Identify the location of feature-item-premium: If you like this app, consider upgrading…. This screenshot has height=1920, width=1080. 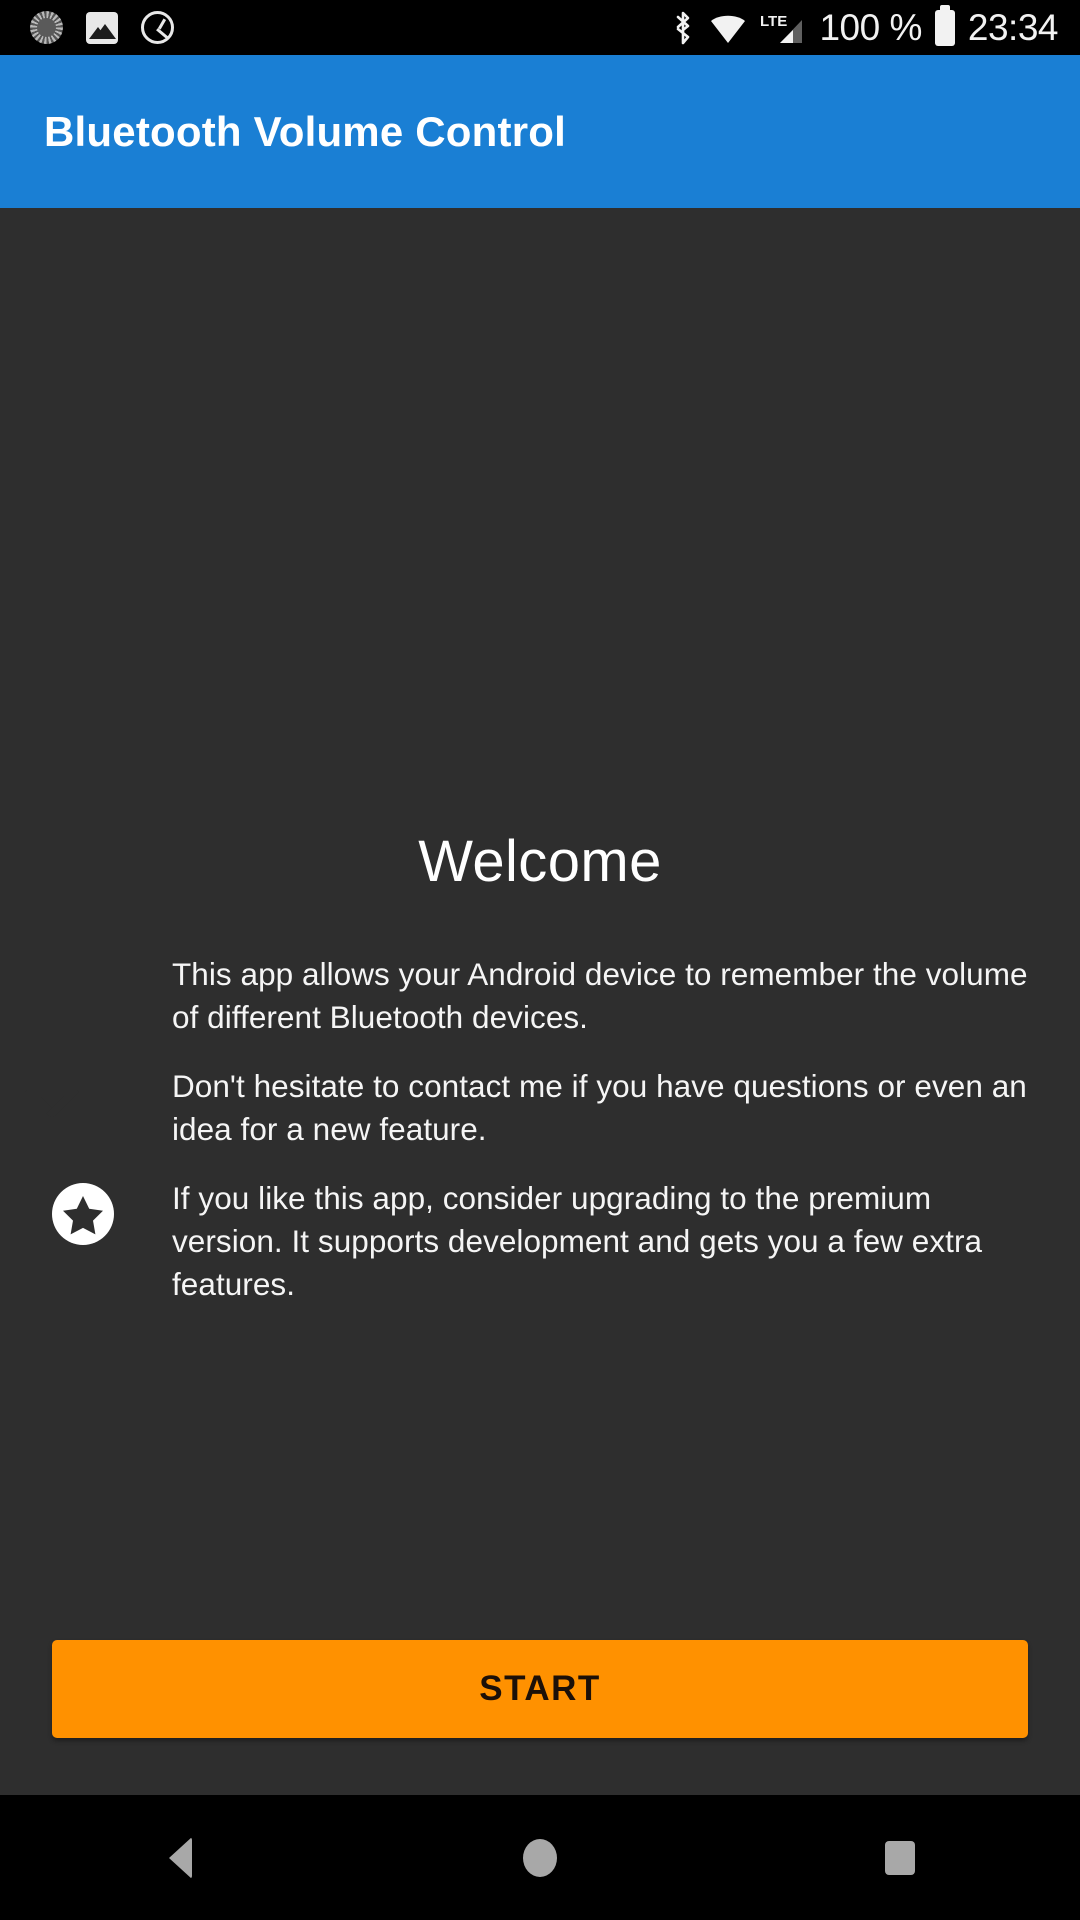
(540, 1241).